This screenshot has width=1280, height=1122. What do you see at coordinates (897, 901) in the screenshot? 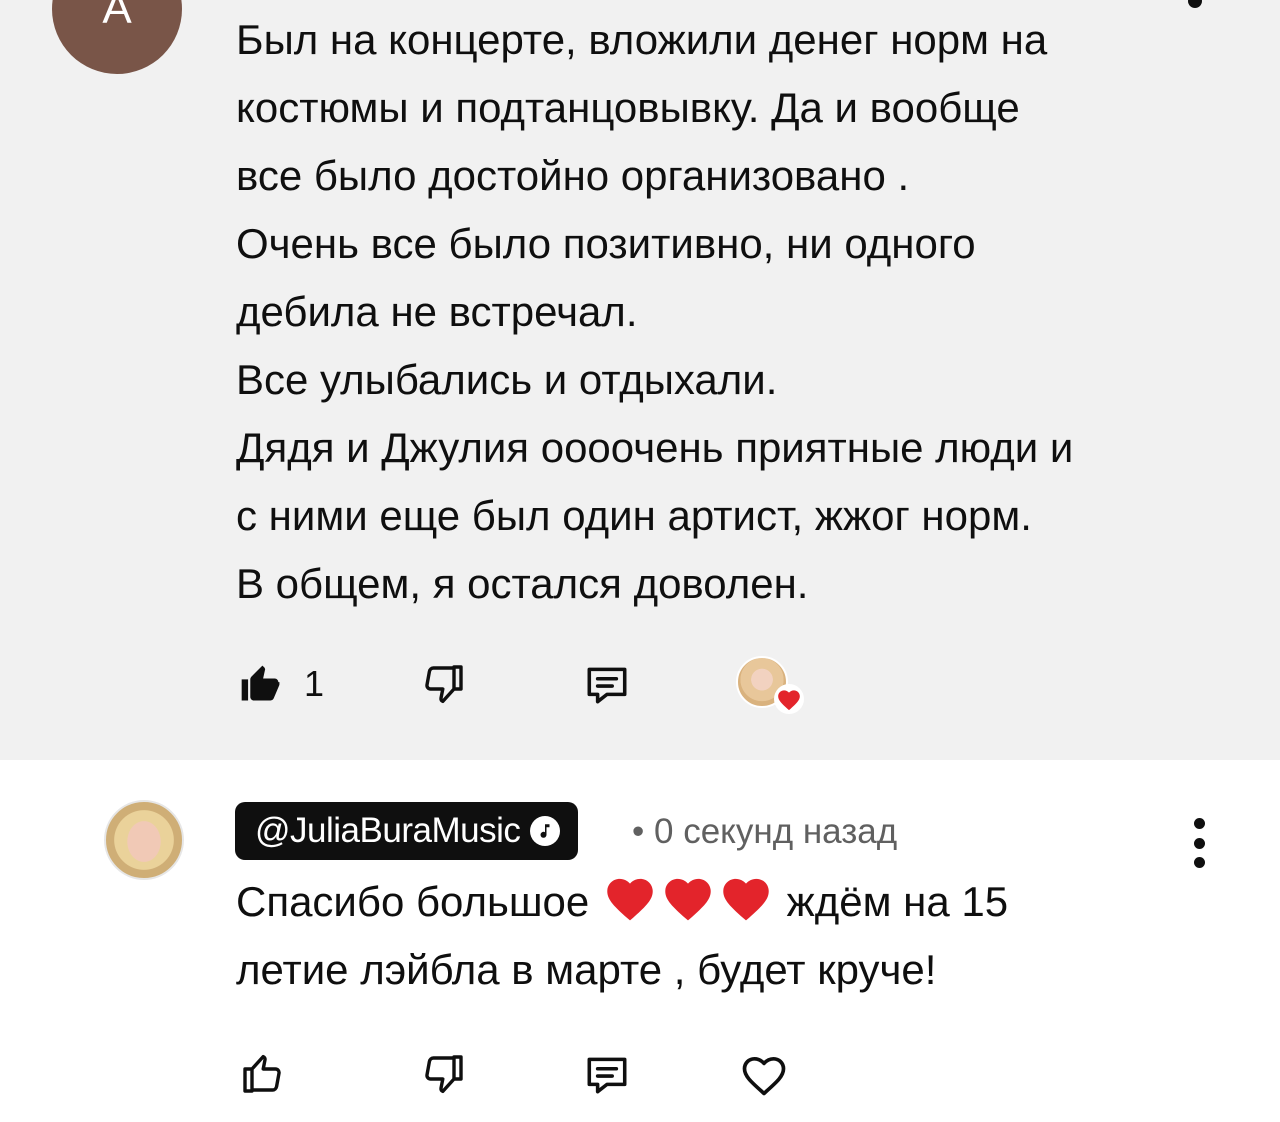
I see `comment-text-part: ждём на 15` at bounding box center [897, 901].